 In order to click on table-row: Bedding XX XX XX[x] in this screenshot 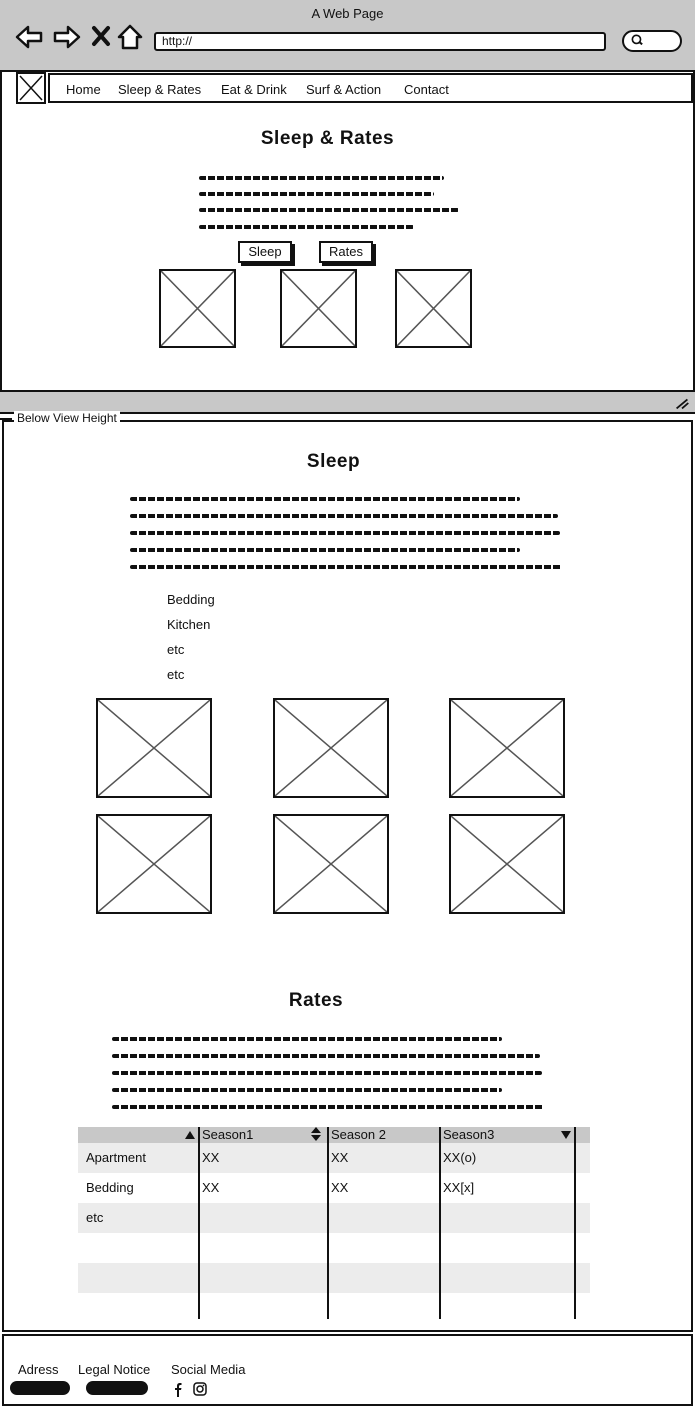, I will do `click(334, 1188)`.